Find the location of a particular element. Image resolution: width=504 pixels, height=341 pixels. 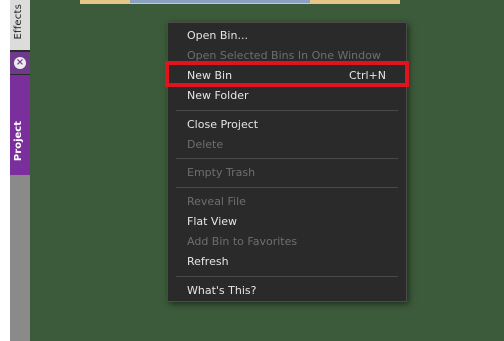

menu-item-empty-trash: Empty Trash is located at coordinates (287, 173).